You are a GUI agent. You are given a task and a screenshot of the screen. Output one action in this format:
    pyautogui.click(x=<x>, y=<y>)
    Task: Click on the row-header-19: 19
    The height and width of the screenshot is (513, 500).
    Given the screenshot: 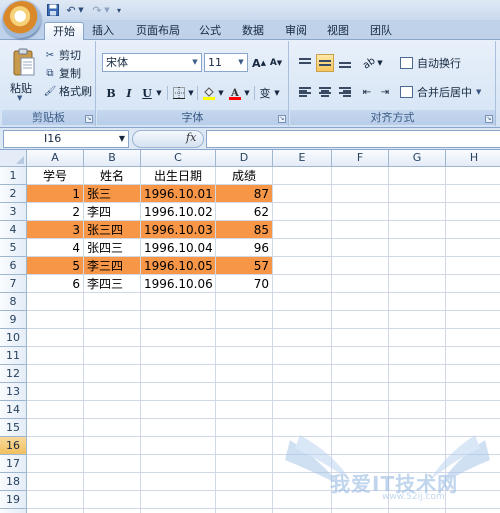 What is the action you would take?
    pyautogui.click(x=13, y=500)
    